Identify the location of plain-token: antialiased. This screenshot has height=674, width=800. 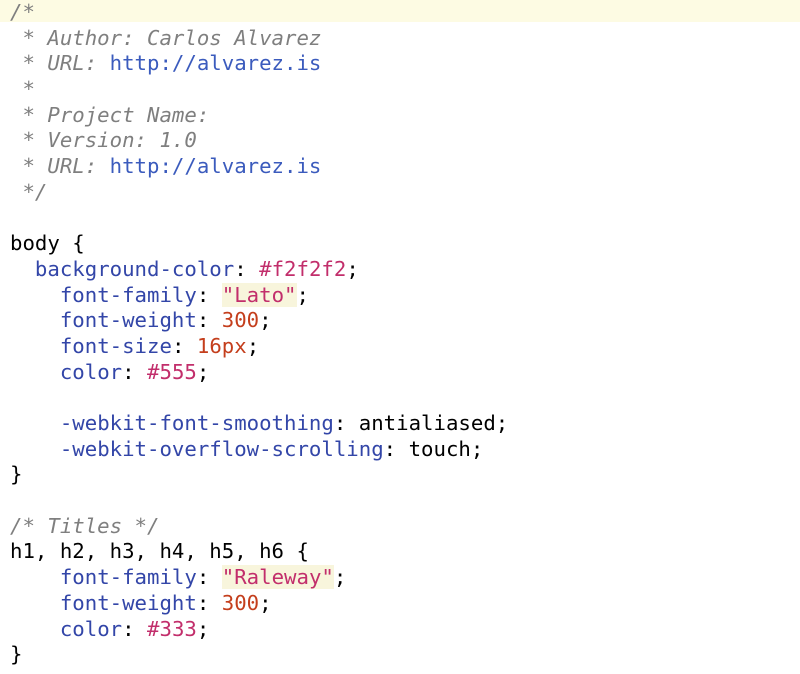
(427, 423).